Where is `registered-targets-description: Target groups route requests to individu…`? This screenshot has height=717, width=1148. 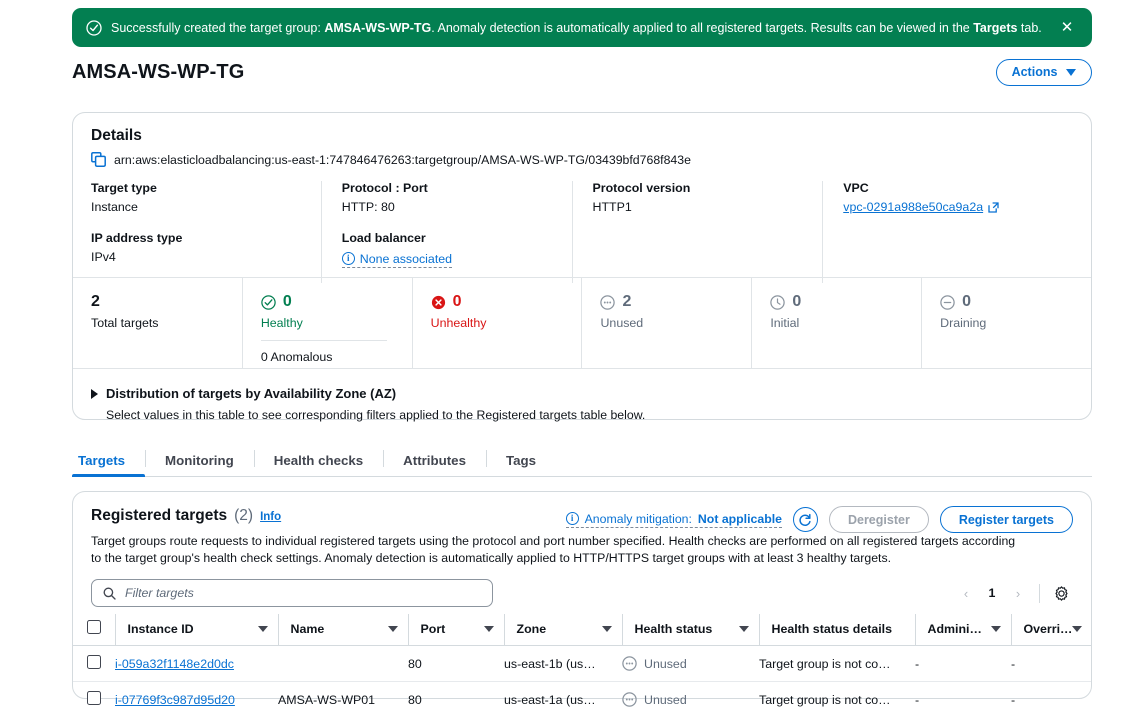
registered-targets-description: Target groups route requests to individu… is located at coordinates (553, 549).